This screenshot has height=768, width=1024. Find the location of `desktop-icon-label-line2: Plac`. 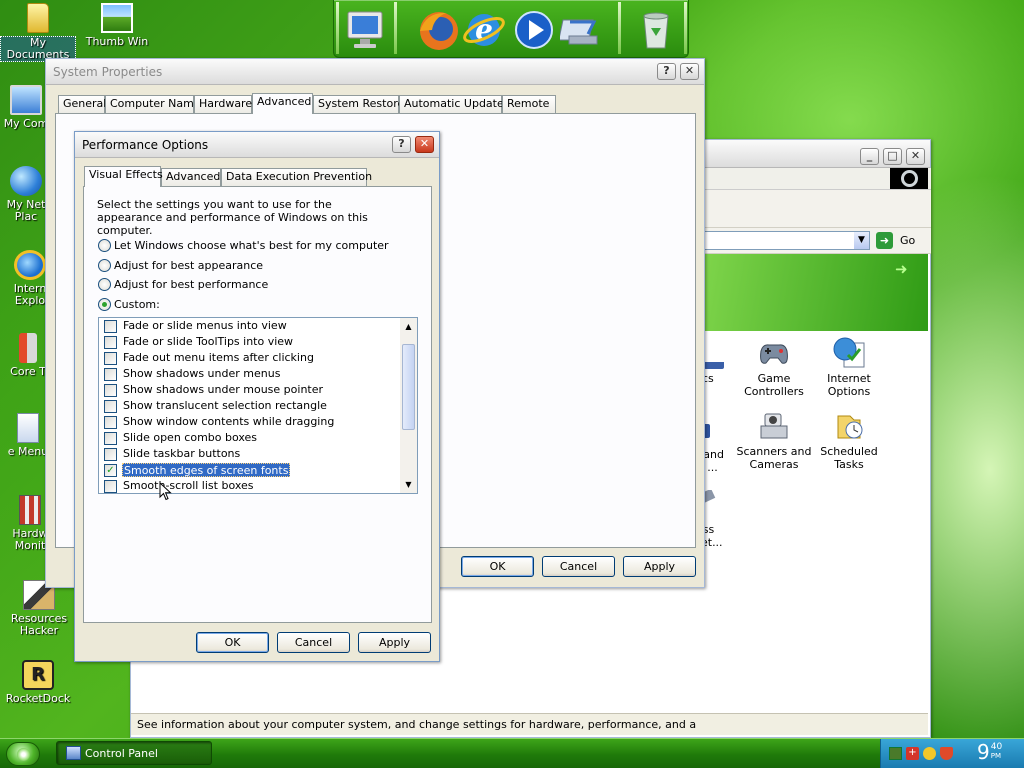

desktop-icon-label-line2: Plac is located at coordinates (26, 216).